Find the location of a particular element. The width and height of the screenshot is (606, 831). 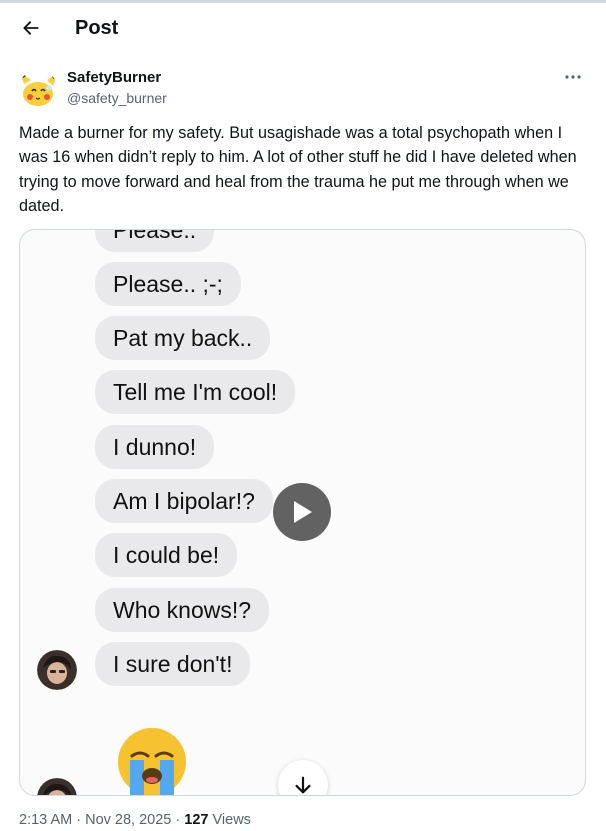

loudly-crying-face-icon is located at coordinates (152, 761).